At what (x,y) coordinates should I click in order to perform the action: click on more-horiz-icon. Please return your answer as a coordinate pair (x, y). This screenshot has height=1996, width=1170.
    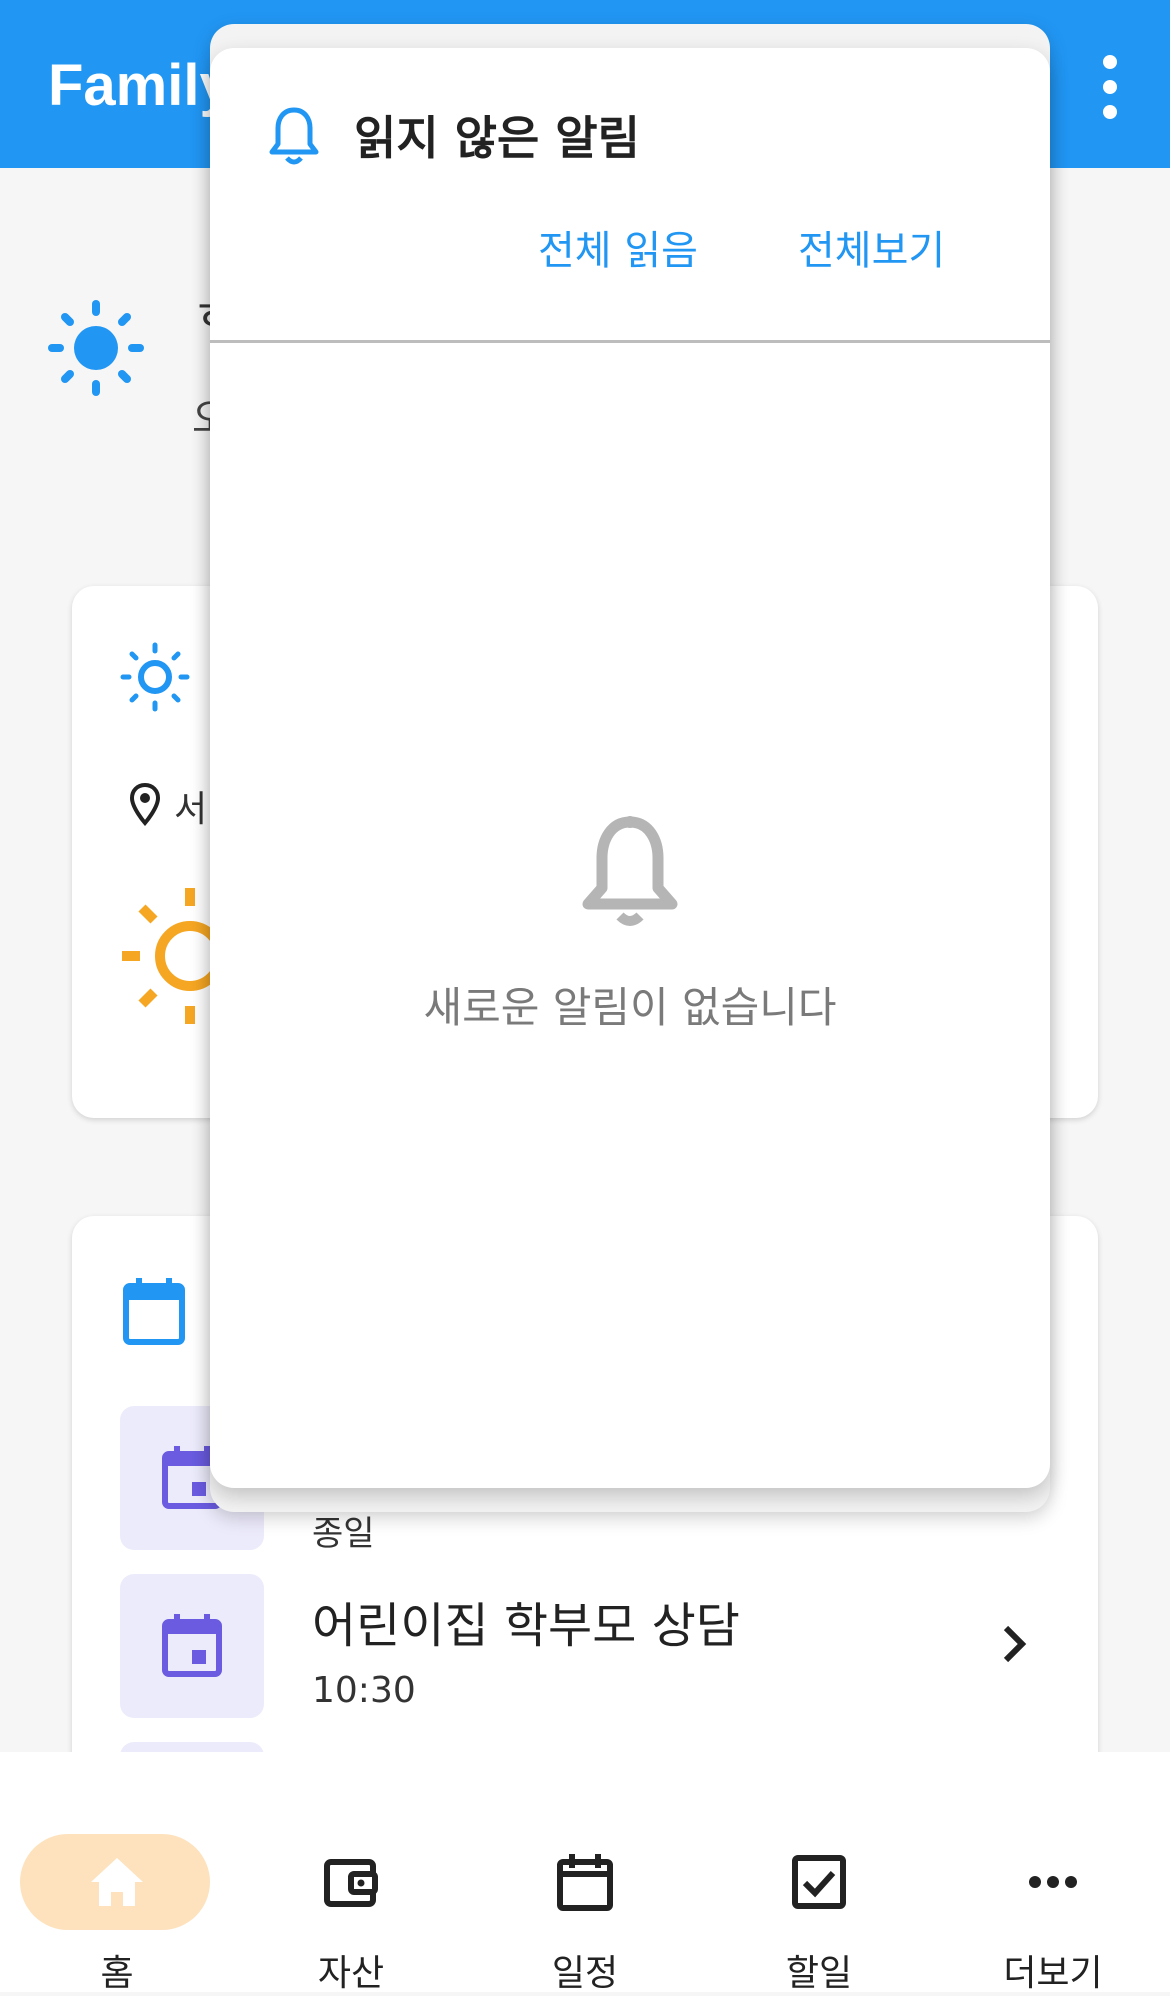
    Looking at the image, I should click on (1053, 1882).